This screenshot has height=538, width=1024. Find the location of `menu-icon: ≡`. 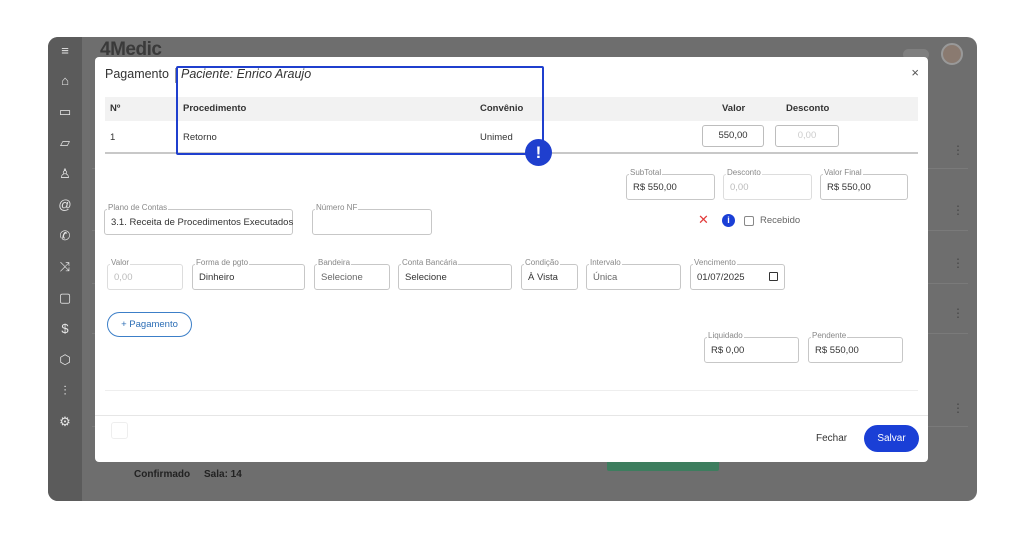

menu-icon: ≡ is located at coordinates (65, 51).